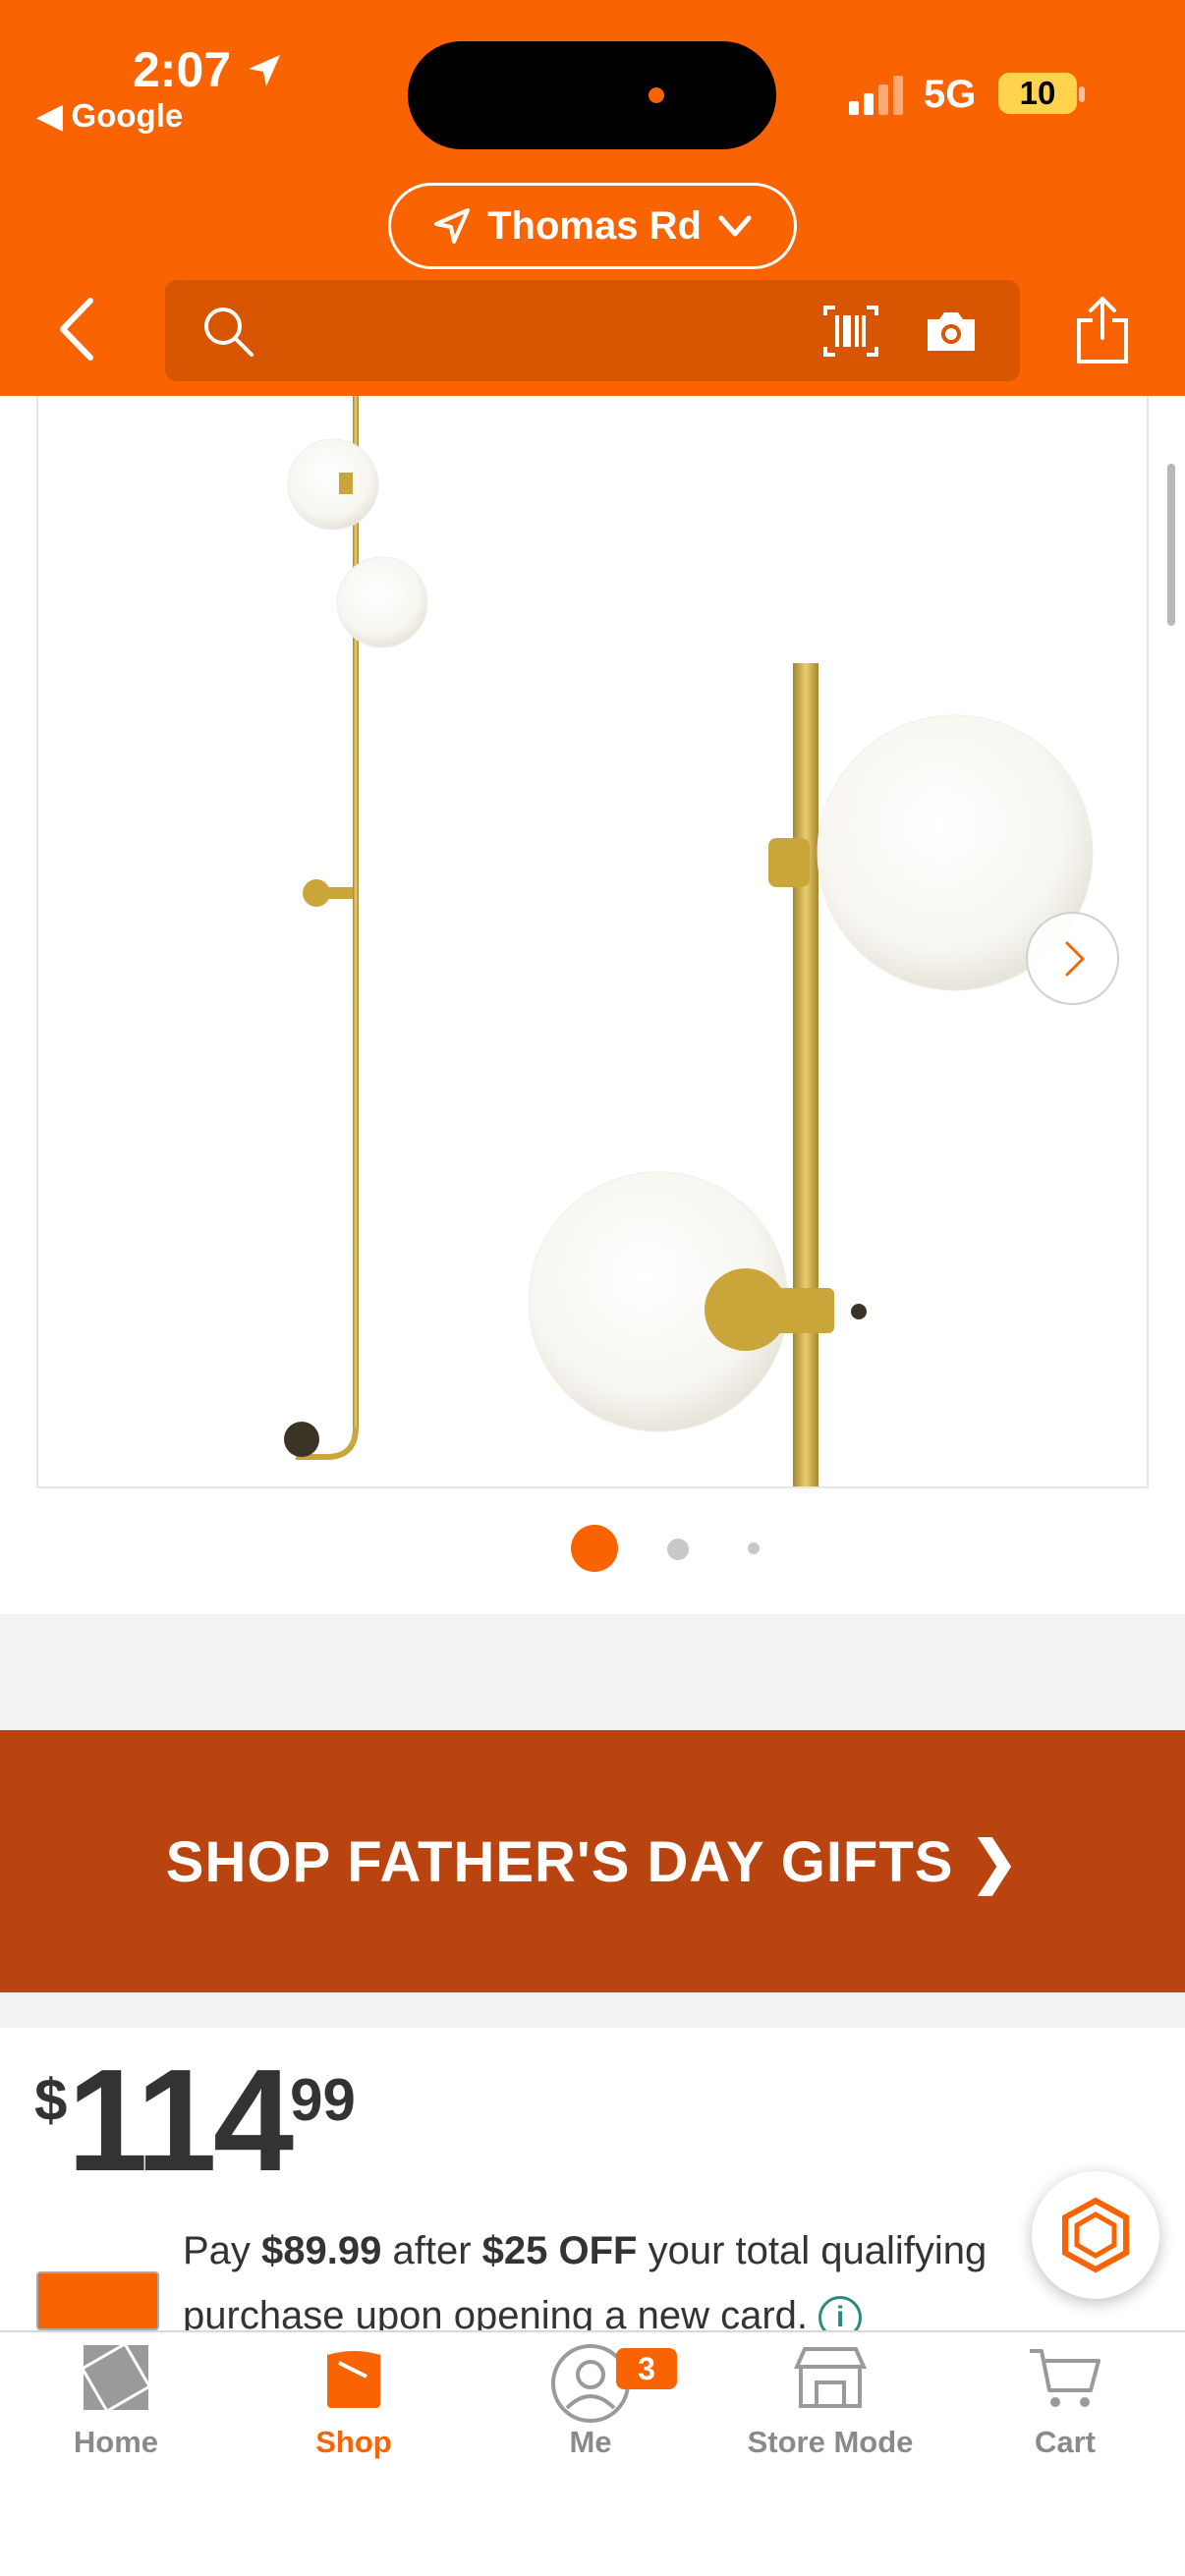 The width and height of the screenshot is (1185, 2576). I want to click on assistant-button, so click(1096, 2235).